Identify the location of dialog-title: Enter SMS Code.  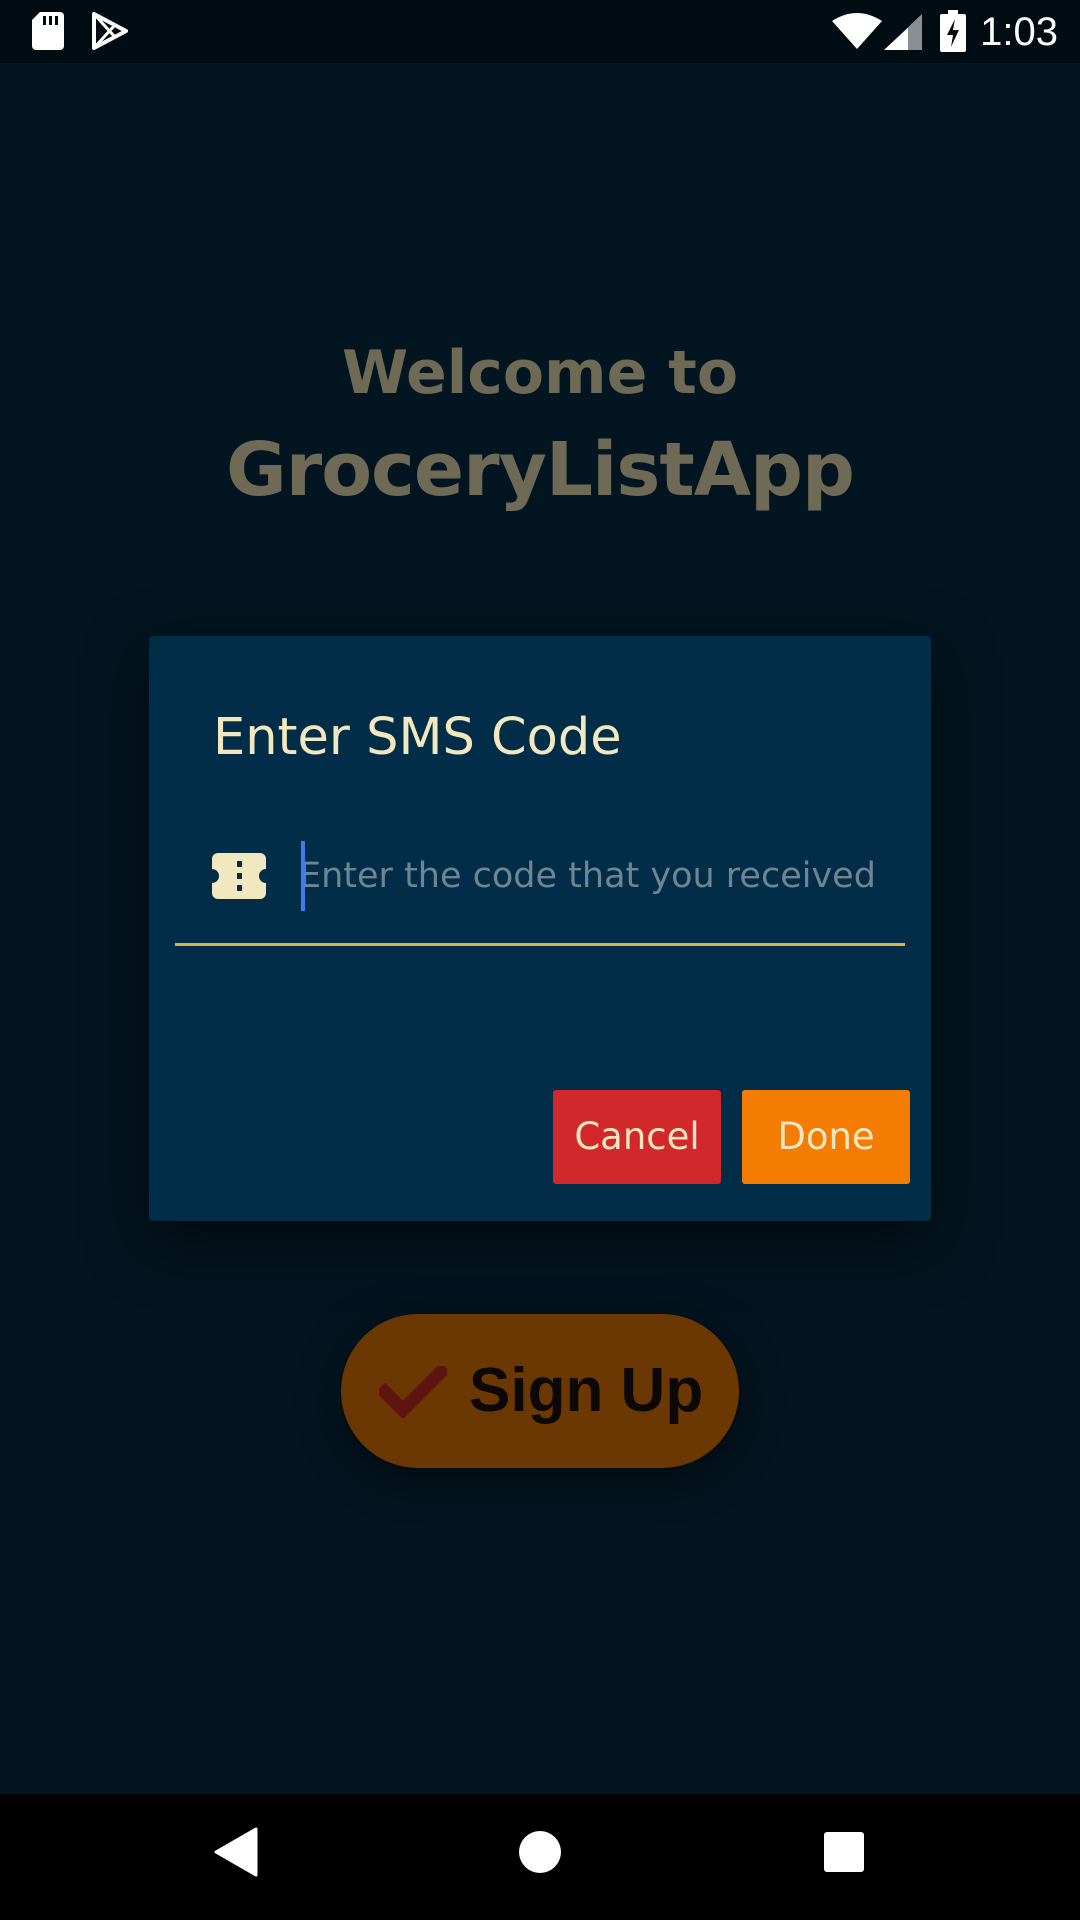
(417, 737).